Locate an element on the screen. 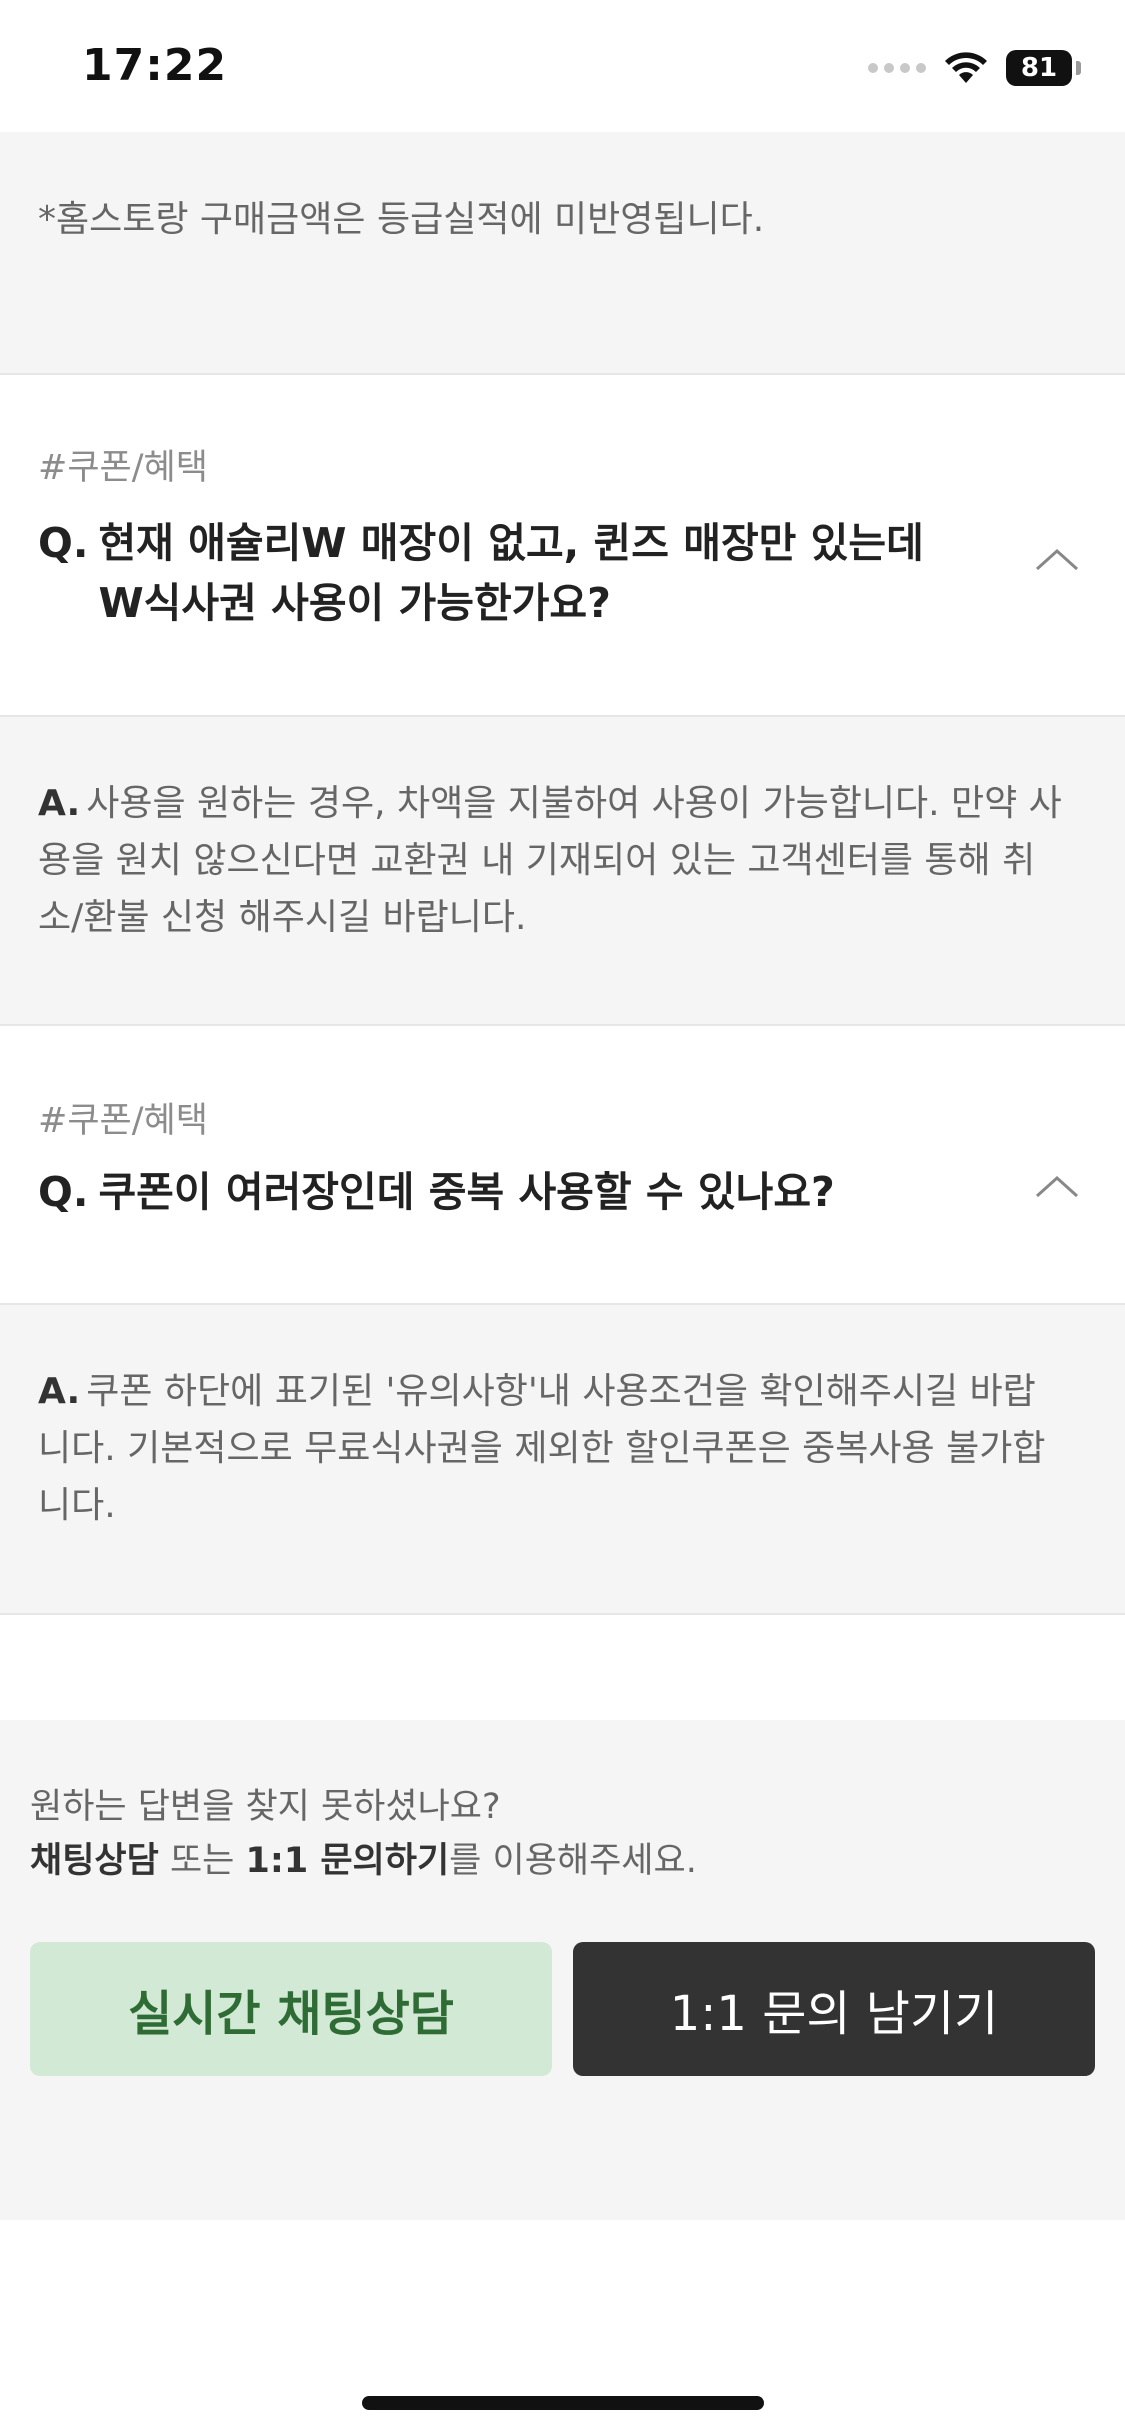  status-icons: 81 is located at coordinates (974, 68).